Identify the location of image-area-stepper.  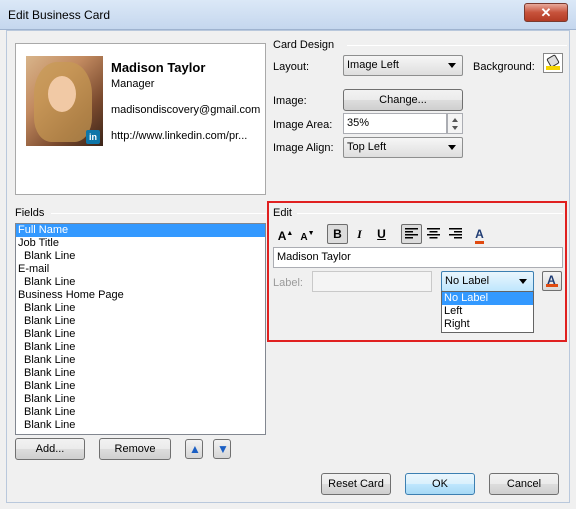
(455, 123).